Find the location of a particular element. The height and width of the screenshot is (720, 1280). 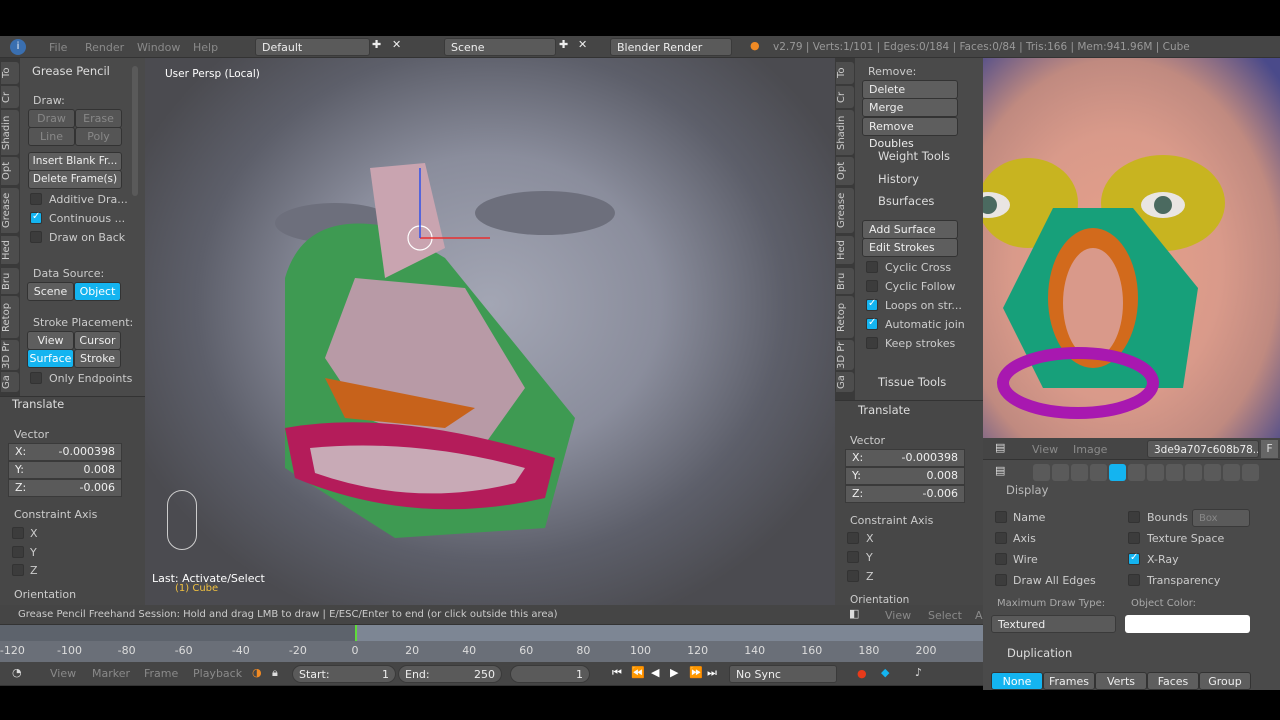

name-checkbox is located at coordinates (1001, 517).